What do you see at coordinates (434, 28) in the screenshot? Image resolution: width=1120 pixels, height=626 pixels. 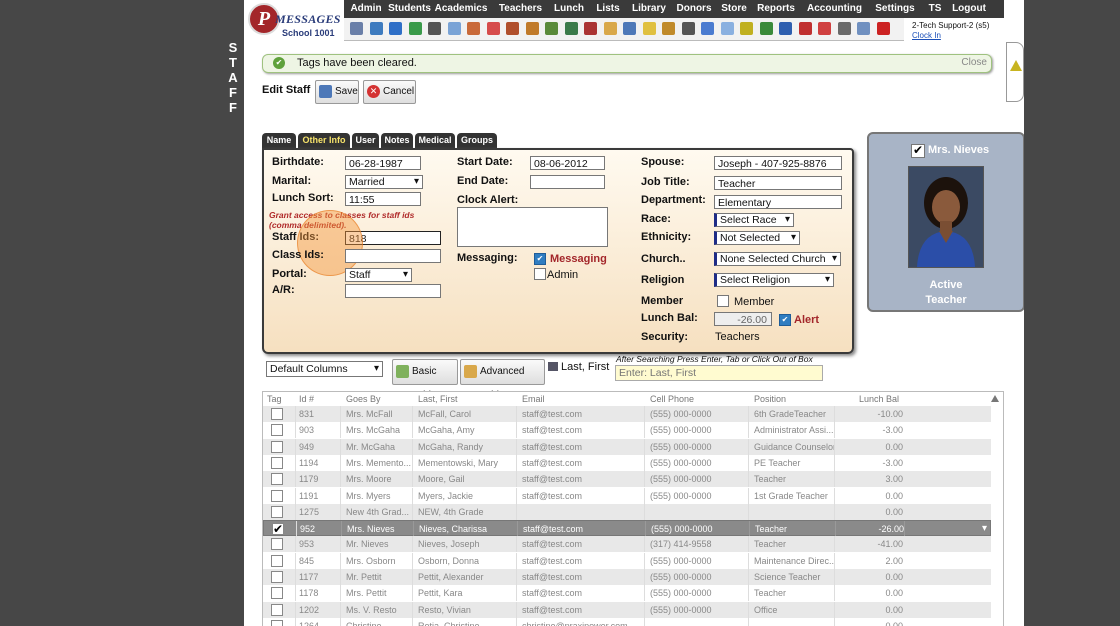 I see `phone-icon` at bounding box center [434, 28].